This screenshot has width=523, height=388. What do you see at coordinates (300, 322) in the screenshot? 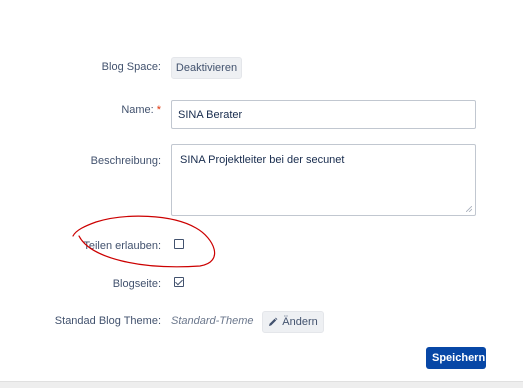
I see `change-theme-label: Ändern` at bounding box center [300, 322].